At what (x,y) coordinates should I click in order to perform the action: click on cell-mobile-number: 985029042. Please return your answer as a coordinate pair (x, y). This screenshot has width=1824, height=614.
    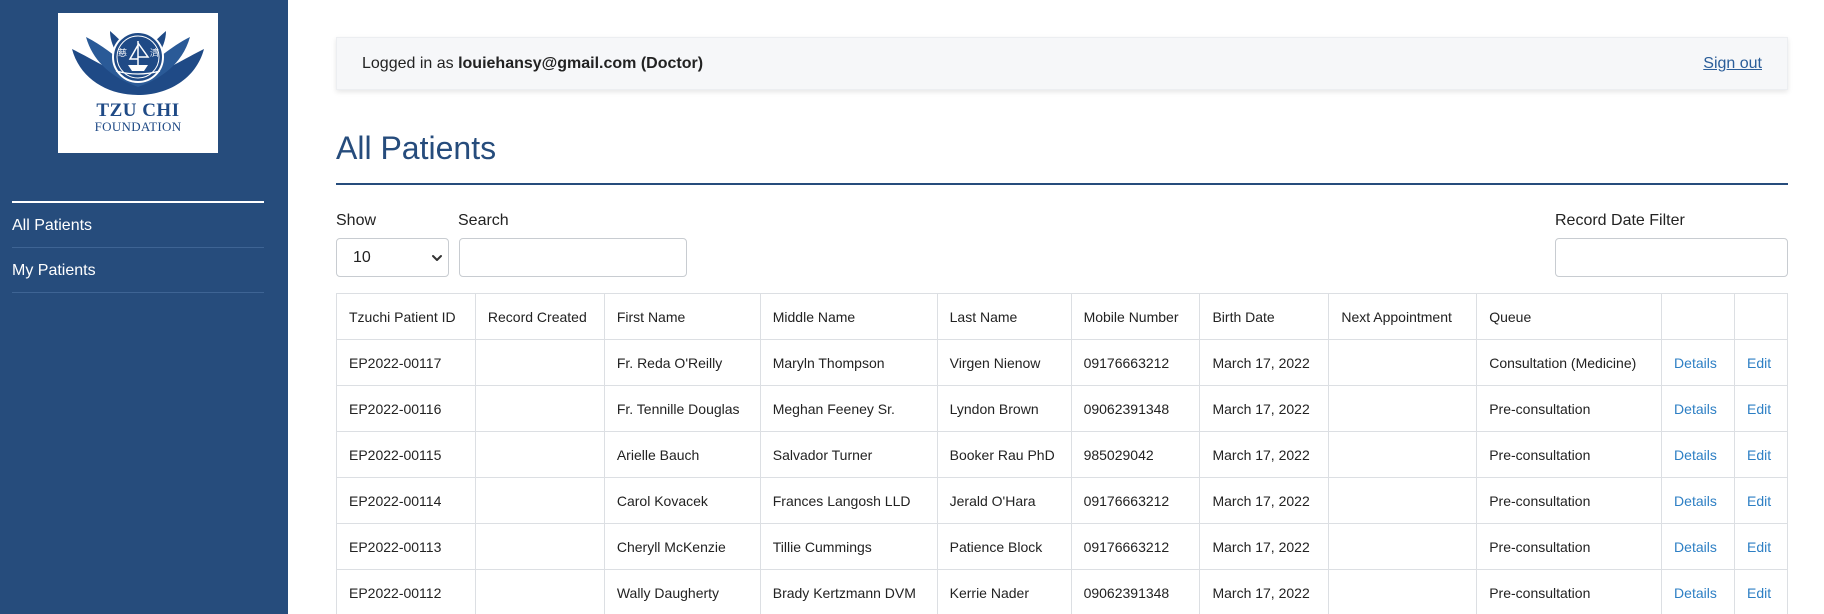
    Looking at the image, I should click on (1135, 454).